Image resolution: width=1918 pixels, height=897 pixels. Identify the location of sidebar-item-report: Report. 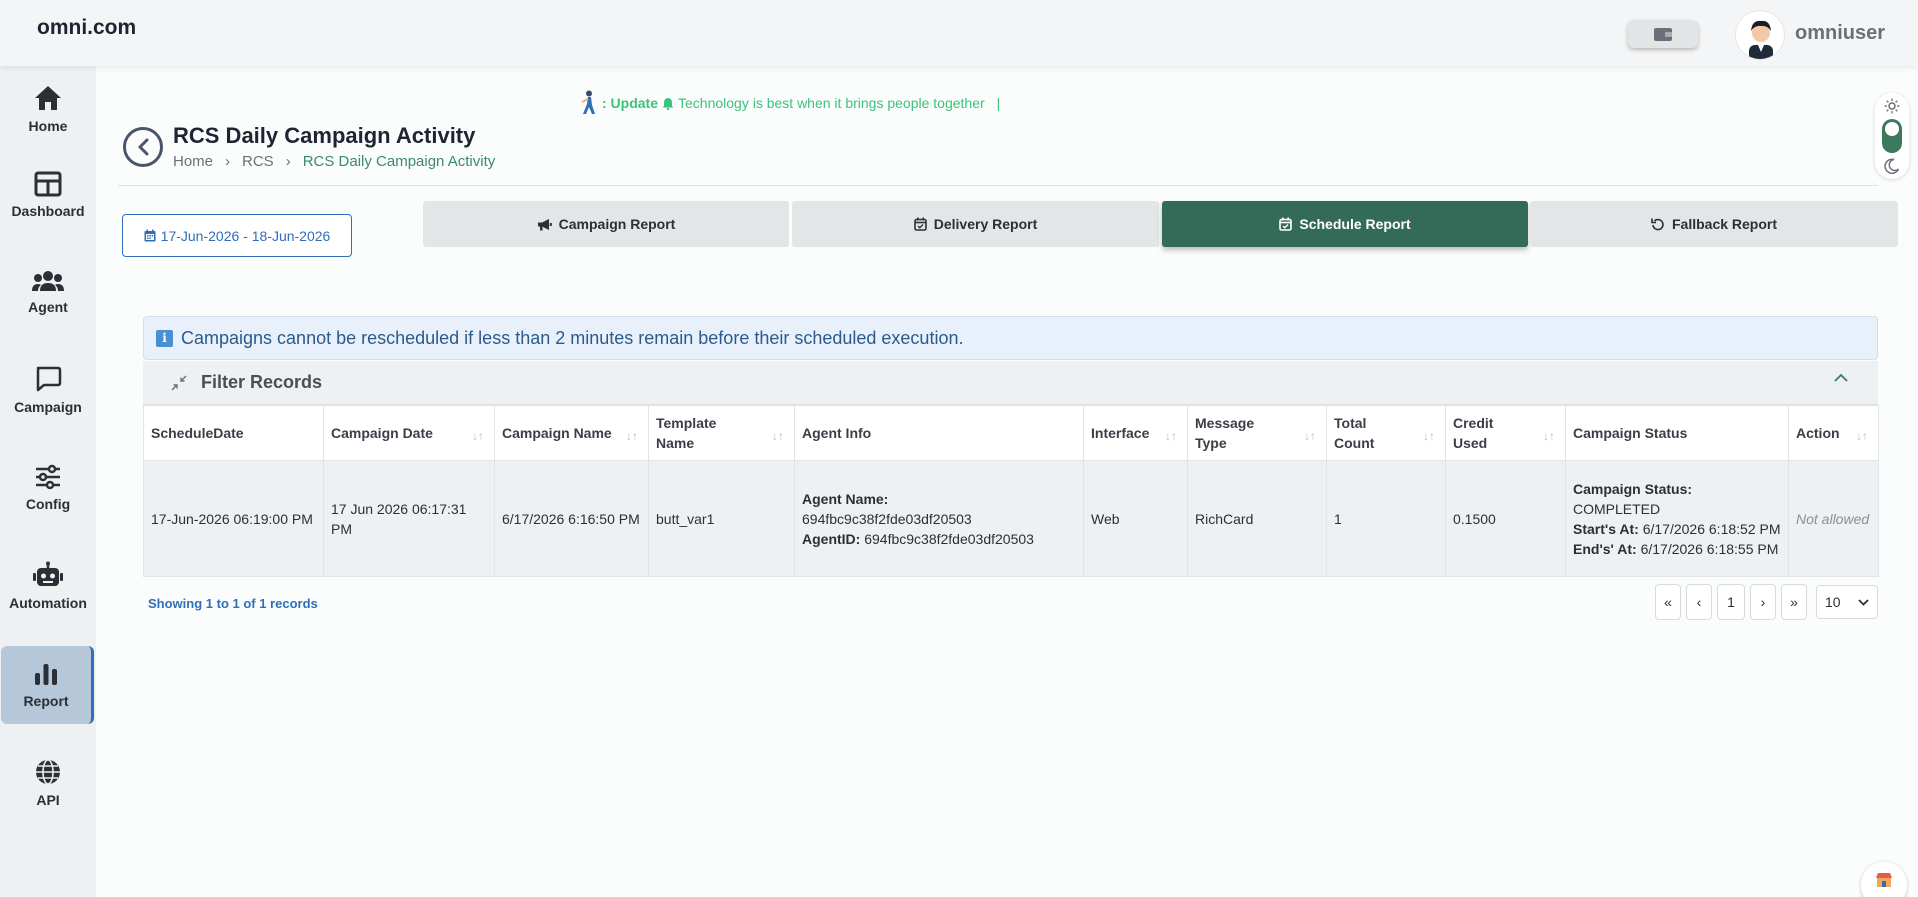
(47, 685).